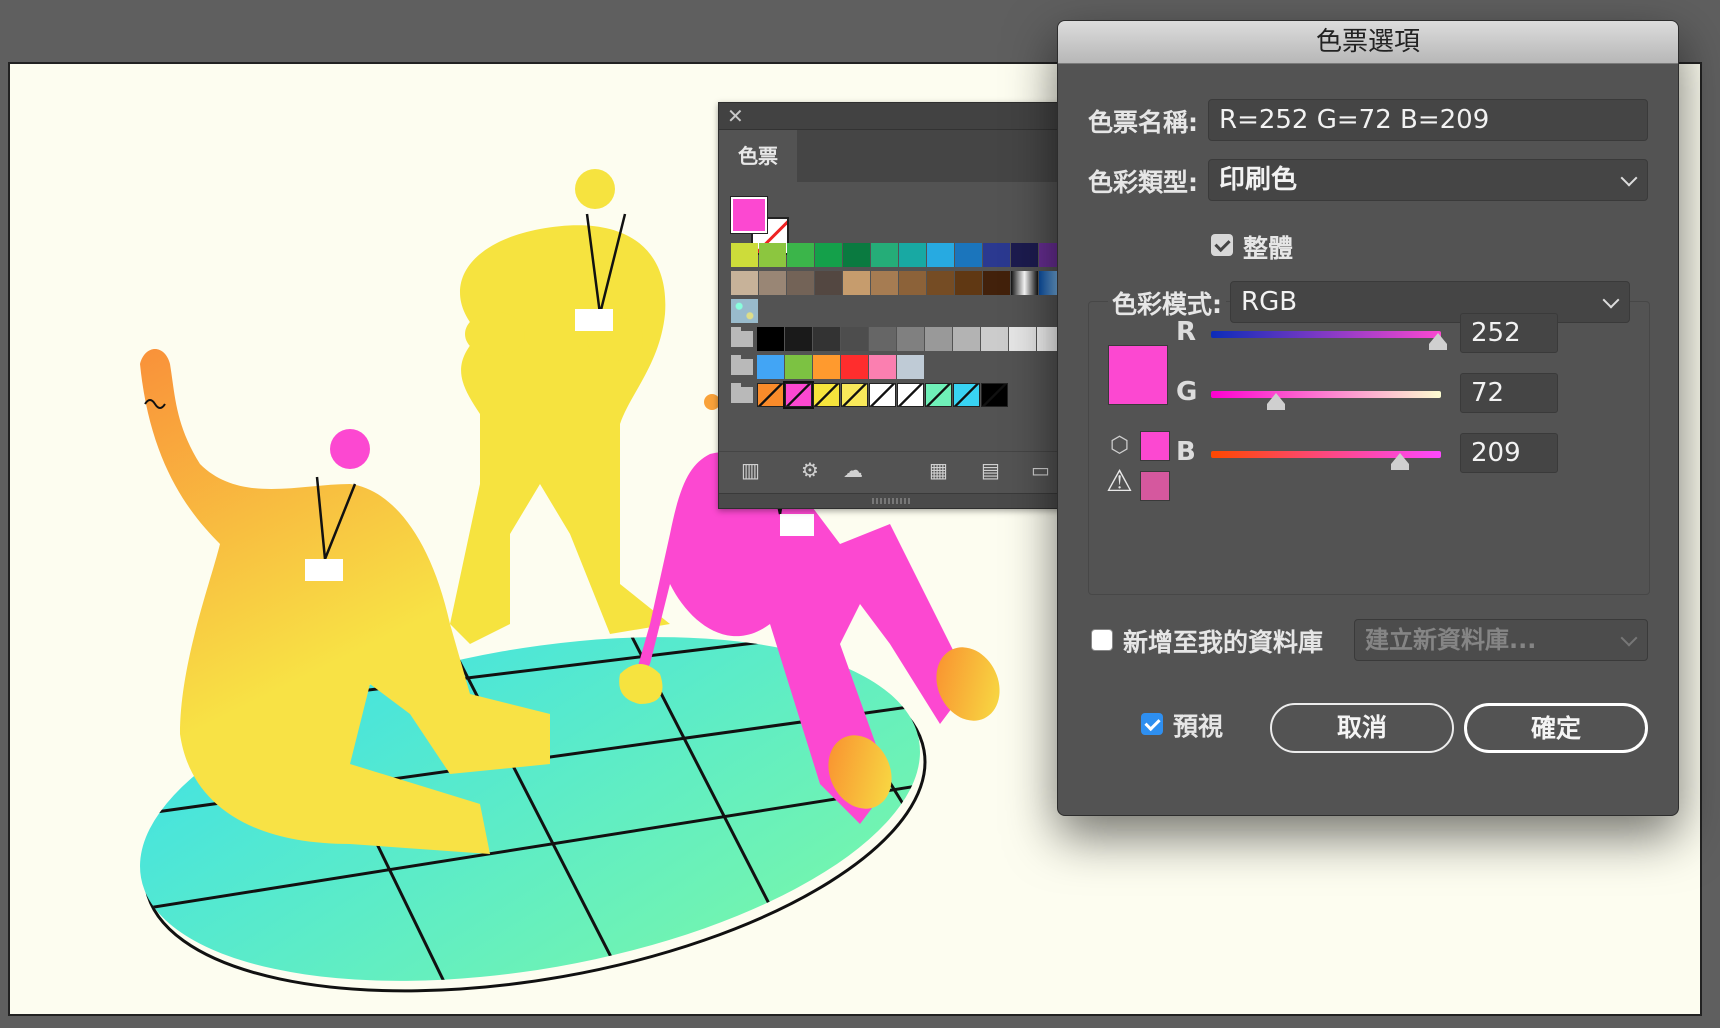 The height and width of the screenshot is (1028, 1720). I want to click on add-to-library-checkbox, so click(1102, 640).